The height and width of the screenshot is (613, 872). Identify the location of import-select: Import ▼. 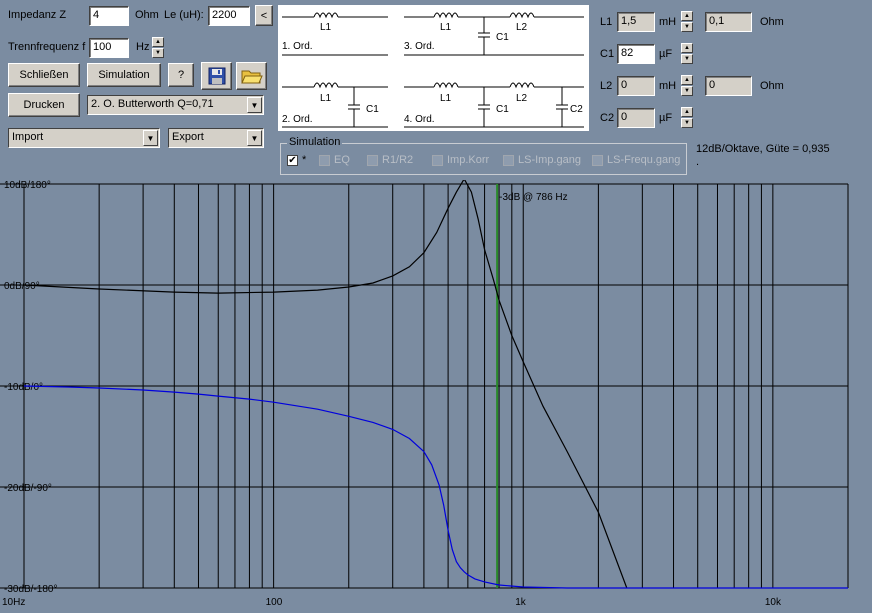
(84, 138).